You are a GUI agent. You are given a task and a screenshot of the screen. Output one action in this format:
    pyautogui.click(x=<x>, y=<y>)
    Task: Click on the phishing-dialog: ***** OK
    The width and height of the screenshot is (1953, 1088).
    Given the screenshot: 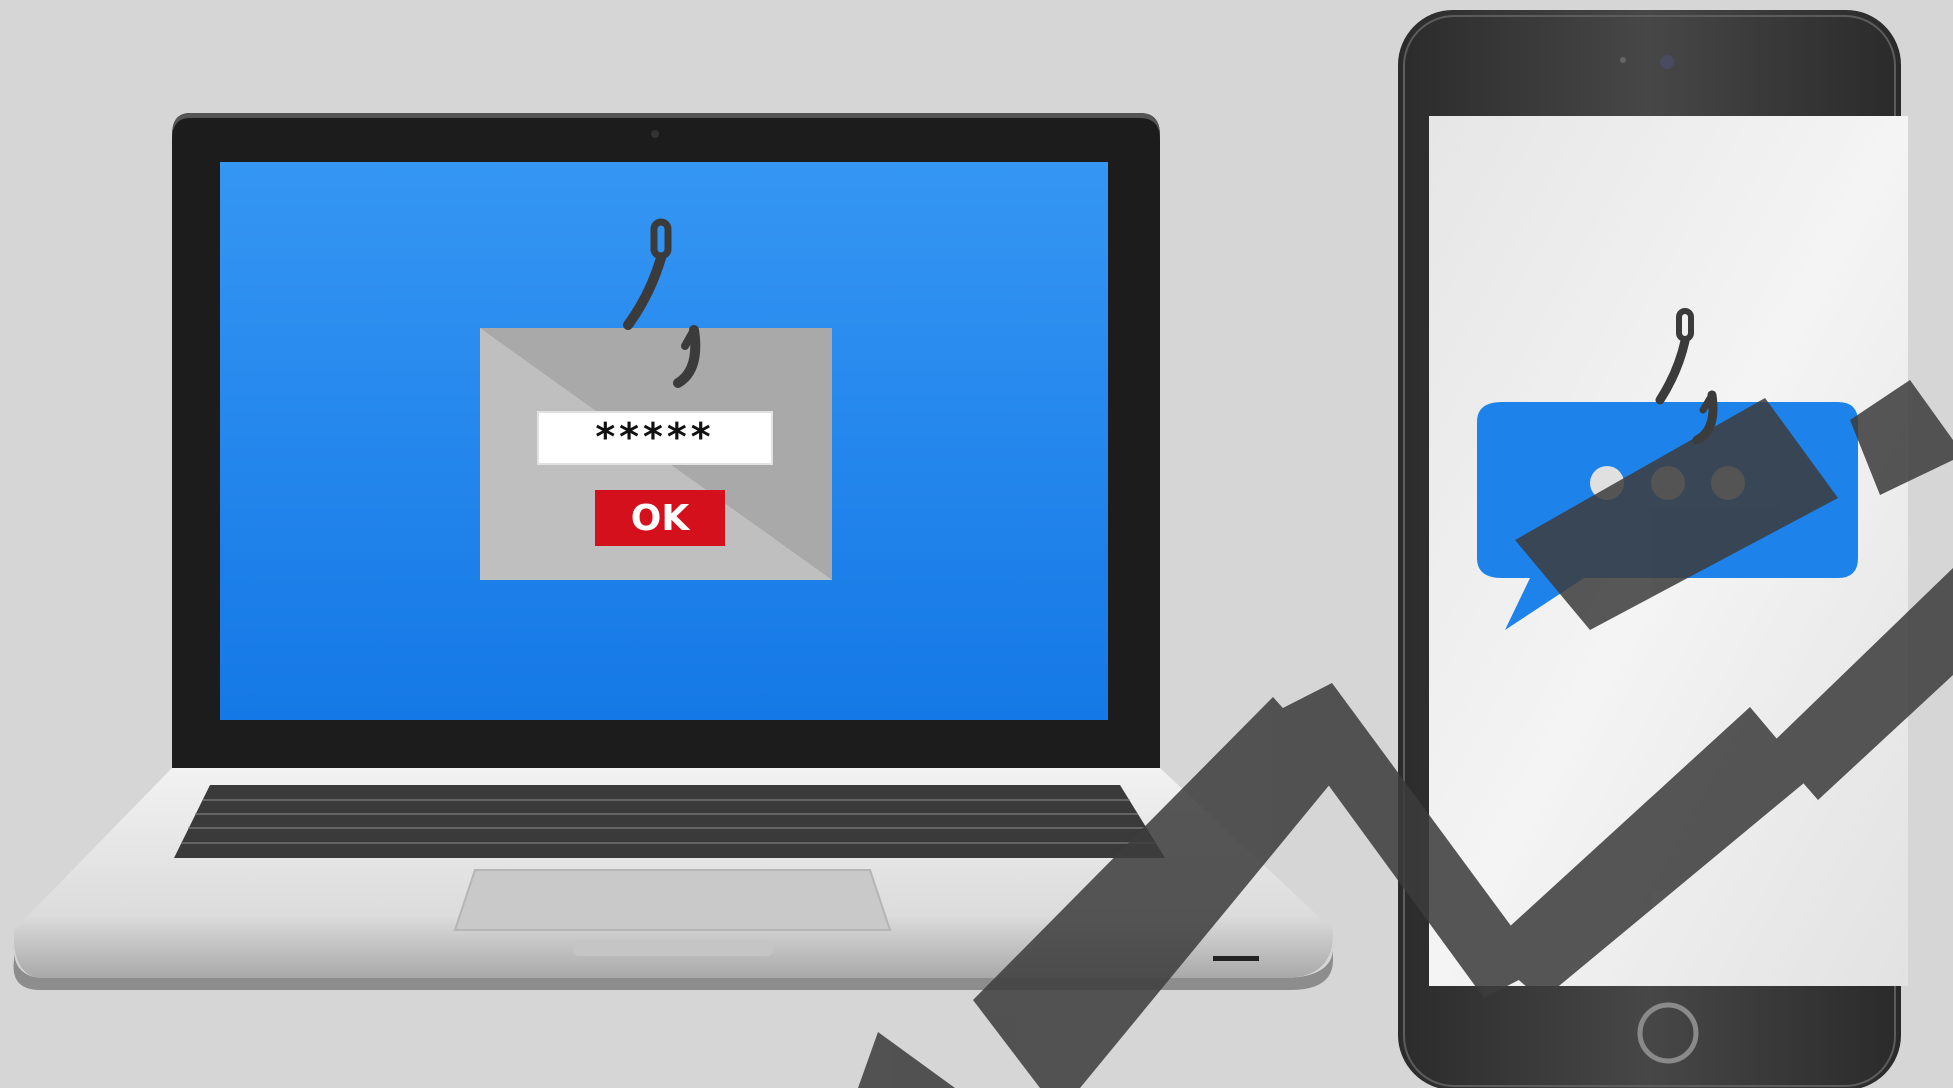 What is the action you would take?
    pyautogui.click(x=656, y=454)
    